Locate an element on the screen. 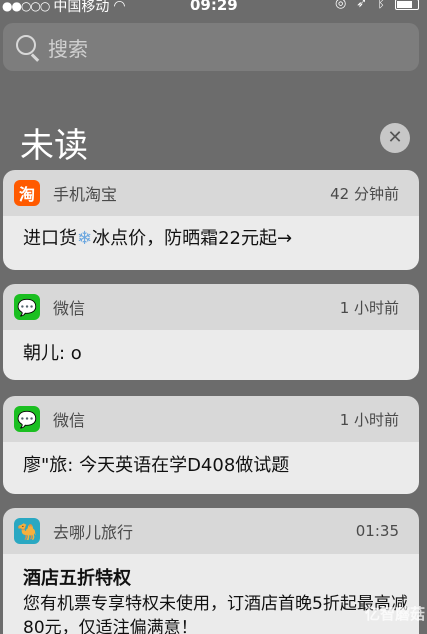 Image resolution: width=427 pixels, height=634 pixels. notification-time: 42 分钟前 is located at coordinates (364, 193).